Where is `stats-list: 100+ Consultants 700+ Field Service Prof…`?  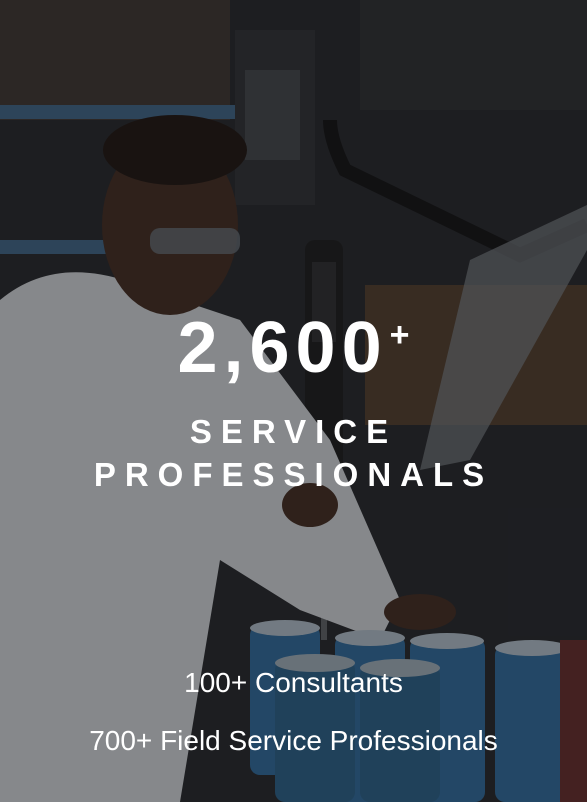 stats-list: 100+ Consultants 700+ Field Service Prof… is located at coordinates (293, 724).